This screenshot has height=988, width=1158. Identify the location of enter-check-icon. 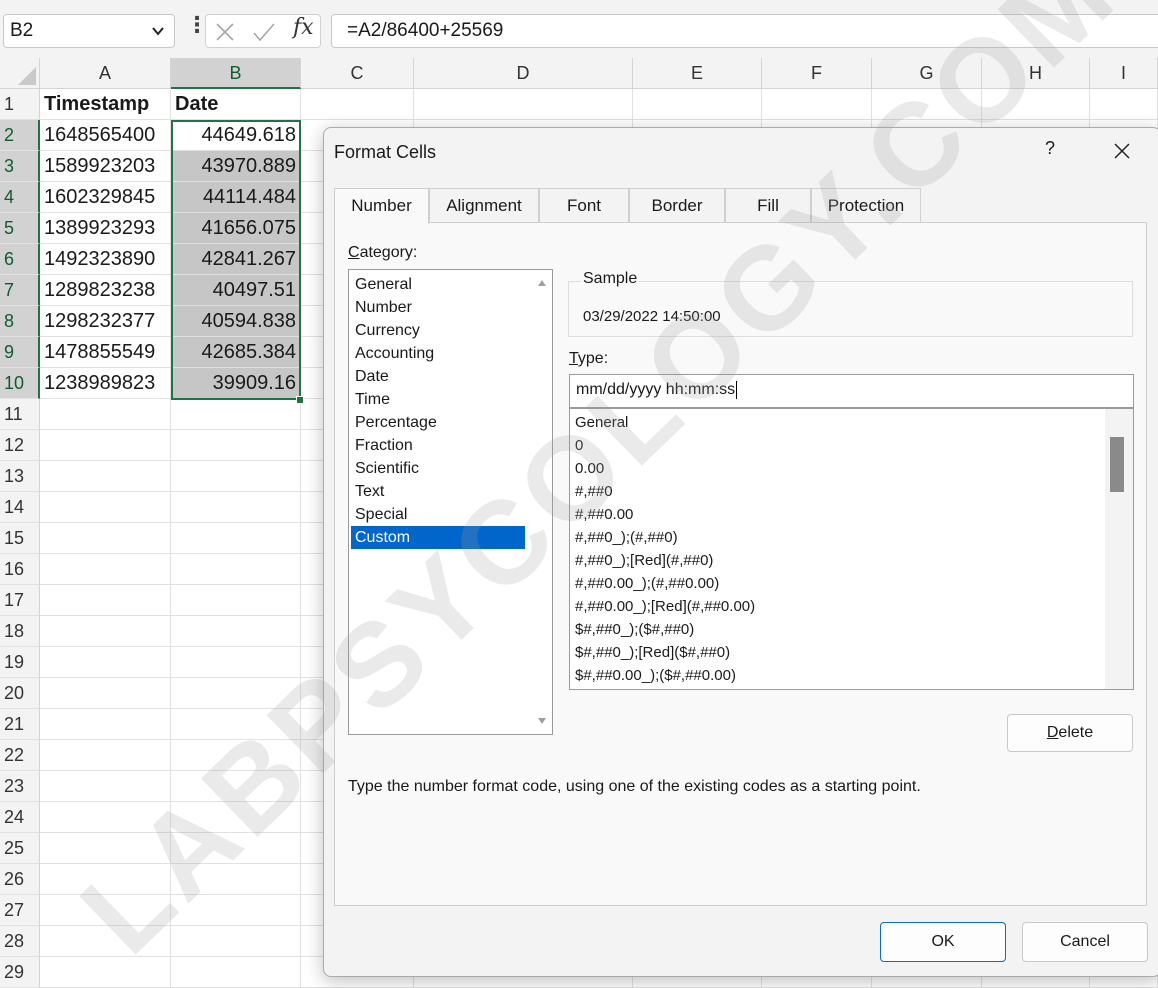
(264, 32).